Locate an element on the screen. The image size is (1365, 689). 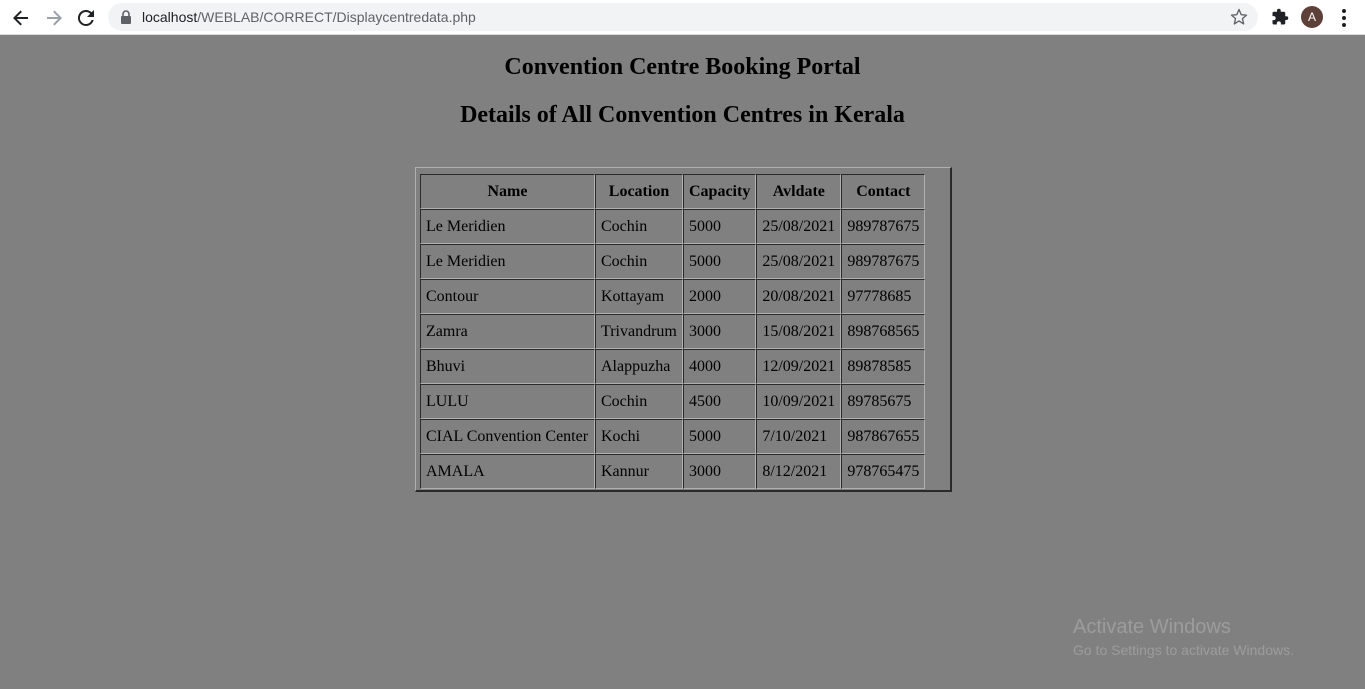
cell-avldate: 10/09/2021 is located at coordinates (799, 401).